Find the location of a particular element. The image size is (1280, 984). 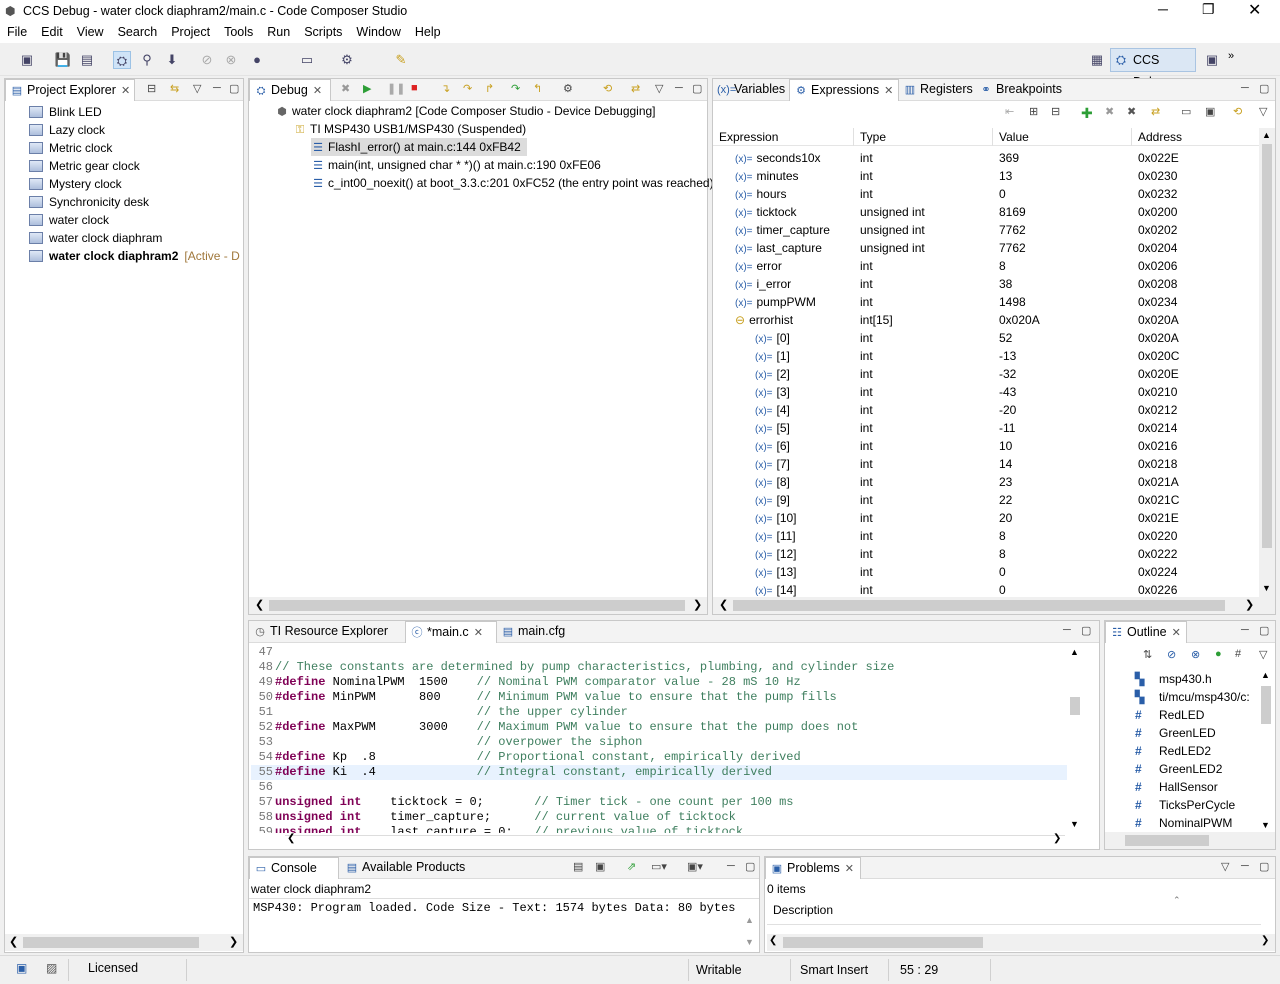

step-filter-icon: ↰ is located at coordinates (537, 88).